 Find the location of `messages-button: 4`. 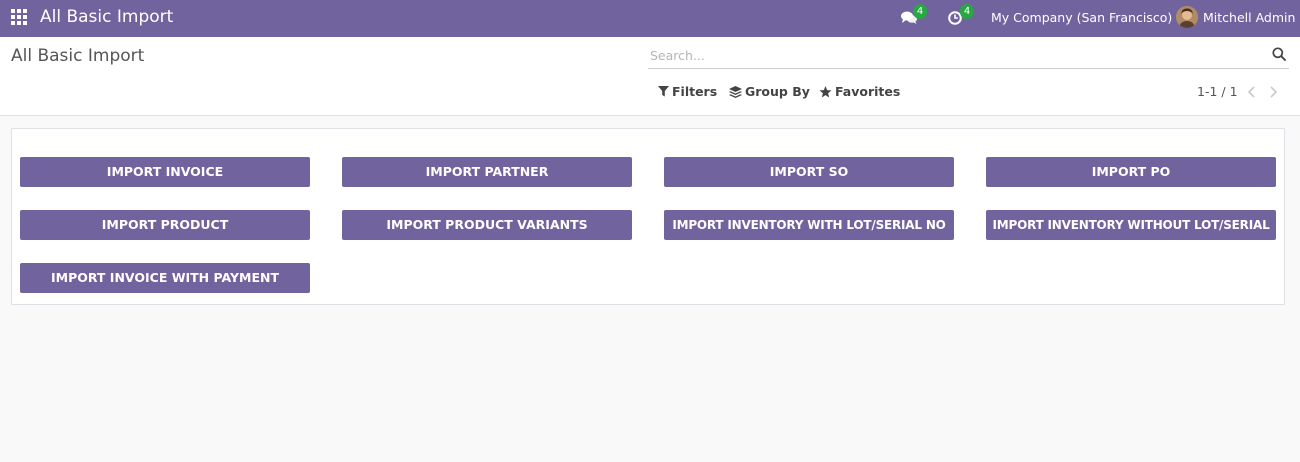

messages-button: 4 is located at coordinates (918, 17).